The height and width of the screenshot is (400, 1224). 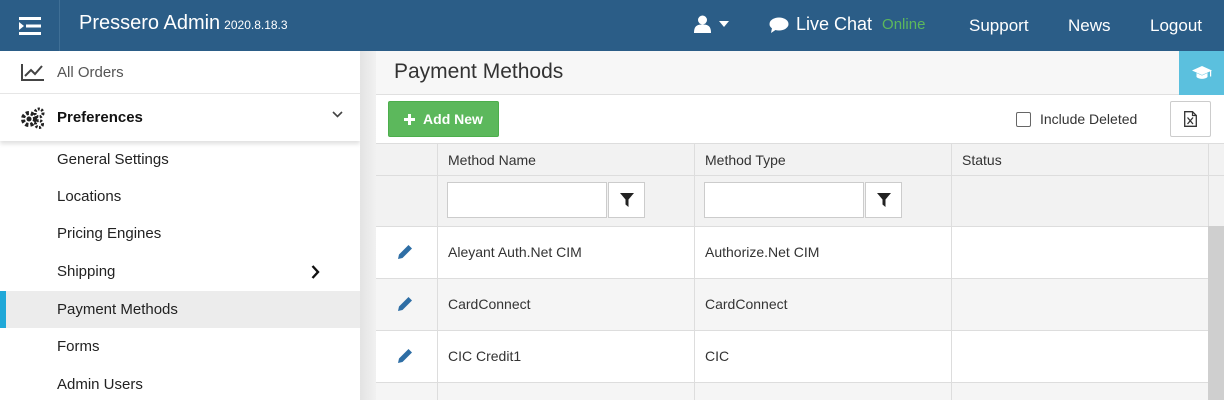 I want to click on app-name: Pressero Admin, so click(x=150, y=23).